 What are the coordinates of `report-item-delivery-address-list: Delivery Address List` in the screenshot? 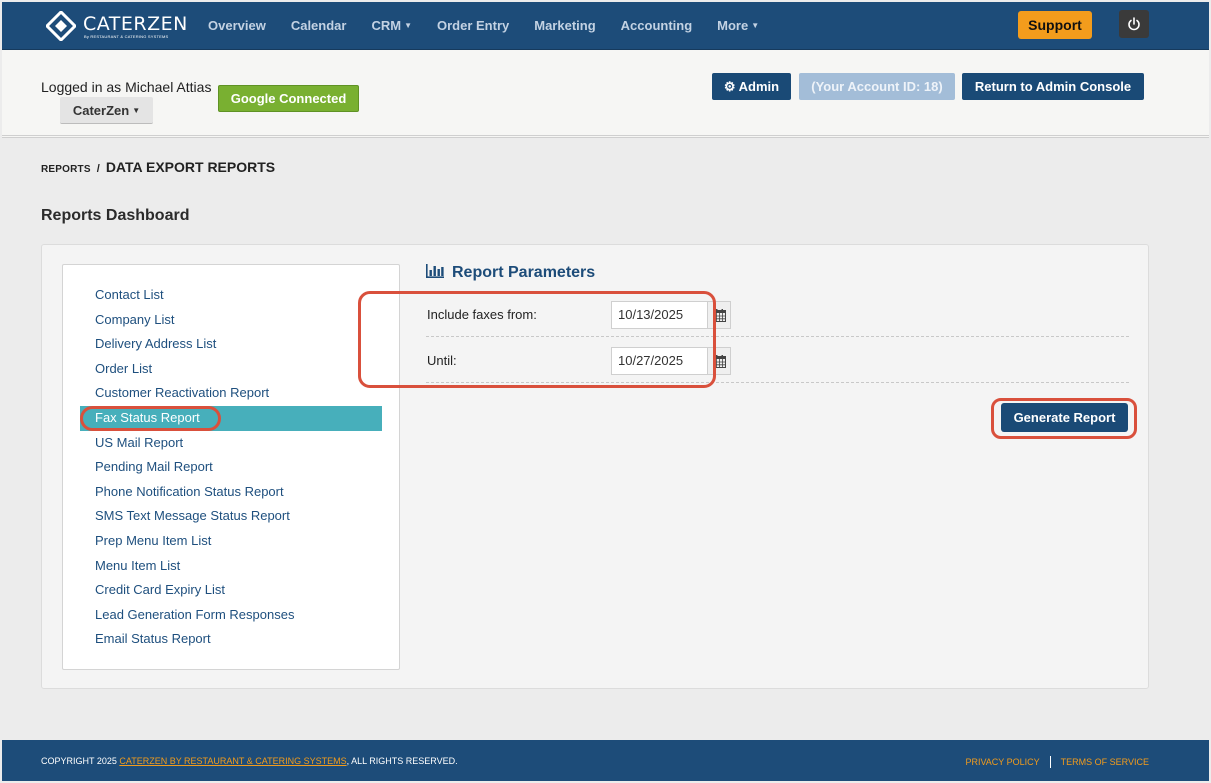 It's located at (231, 344).